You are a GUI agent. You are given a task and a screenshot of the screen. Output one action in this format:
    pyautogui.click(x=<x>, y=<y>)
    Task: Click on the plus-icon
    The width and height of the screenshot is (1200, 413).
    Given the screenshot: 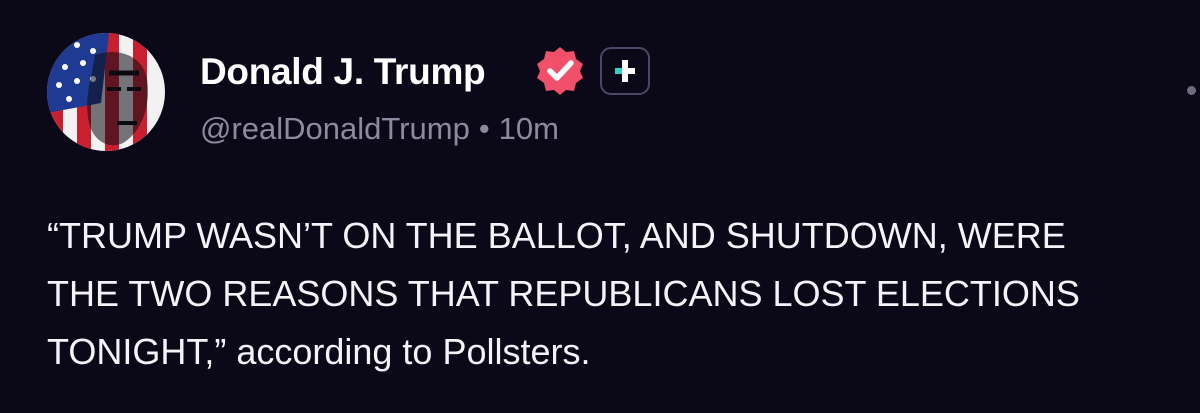 What is the action you would take?
    pyautogui.click(x=625, y=71)
    